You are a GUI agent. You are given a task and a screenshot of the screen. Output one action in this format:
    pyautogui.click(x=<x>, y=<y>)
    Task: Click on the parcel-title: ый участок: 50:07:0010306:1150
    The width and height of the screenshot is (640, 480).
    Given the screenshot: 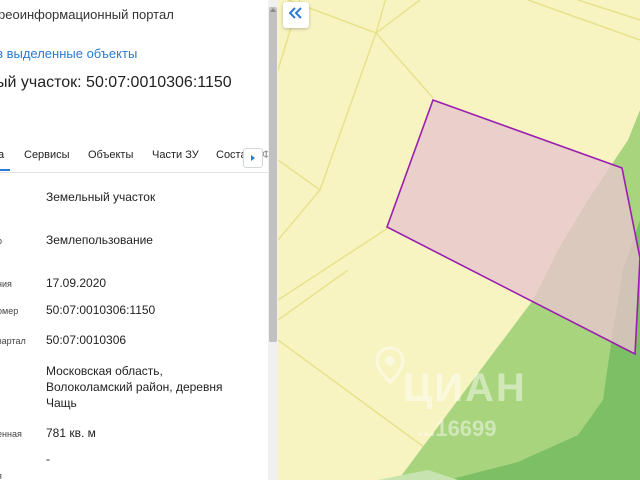 What is the action you would take?
    pyautogui.click(x=116, y=82)
    